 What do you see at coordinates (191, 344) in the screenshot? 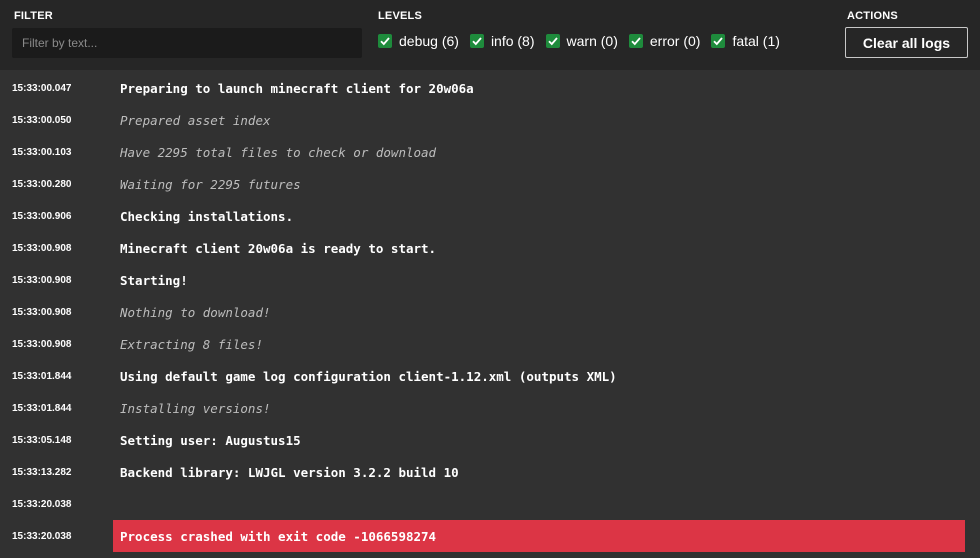
I see `log-message: Extracting 8 files!` at bounding box center [191, 344].